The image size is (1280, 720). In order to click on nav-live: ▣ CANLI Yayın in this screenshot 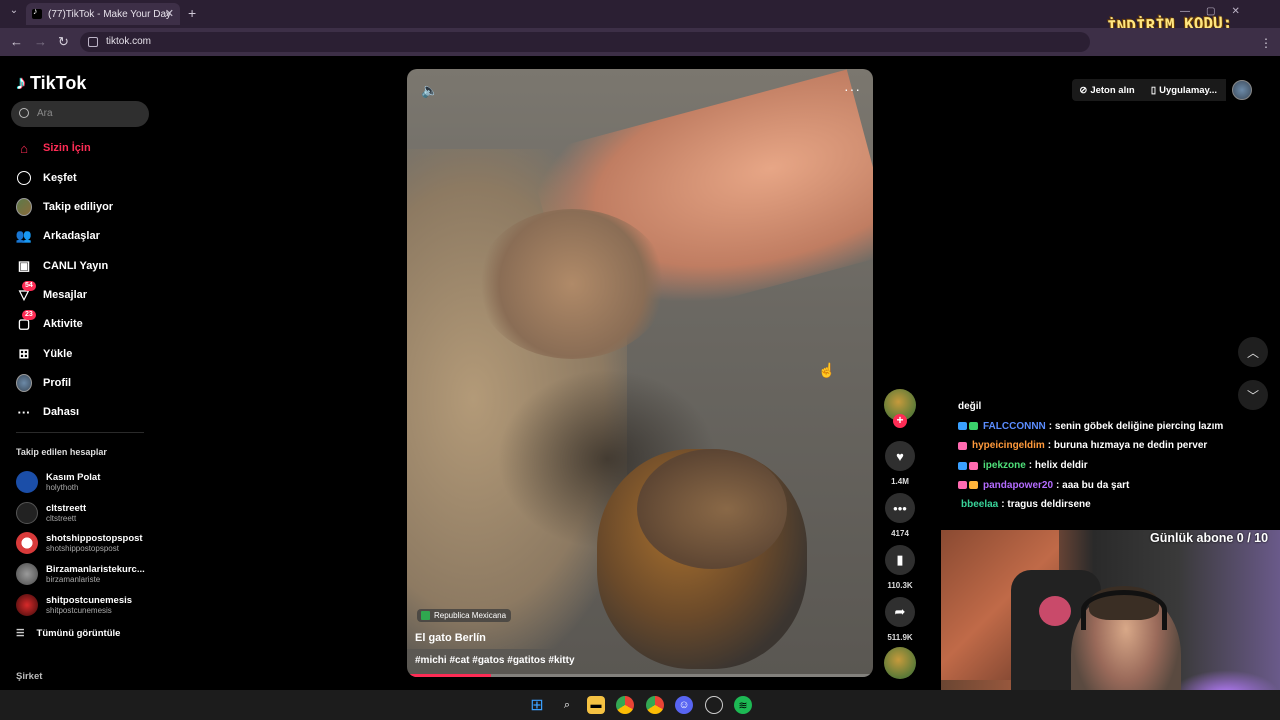, I will do `click(62, 266)`.